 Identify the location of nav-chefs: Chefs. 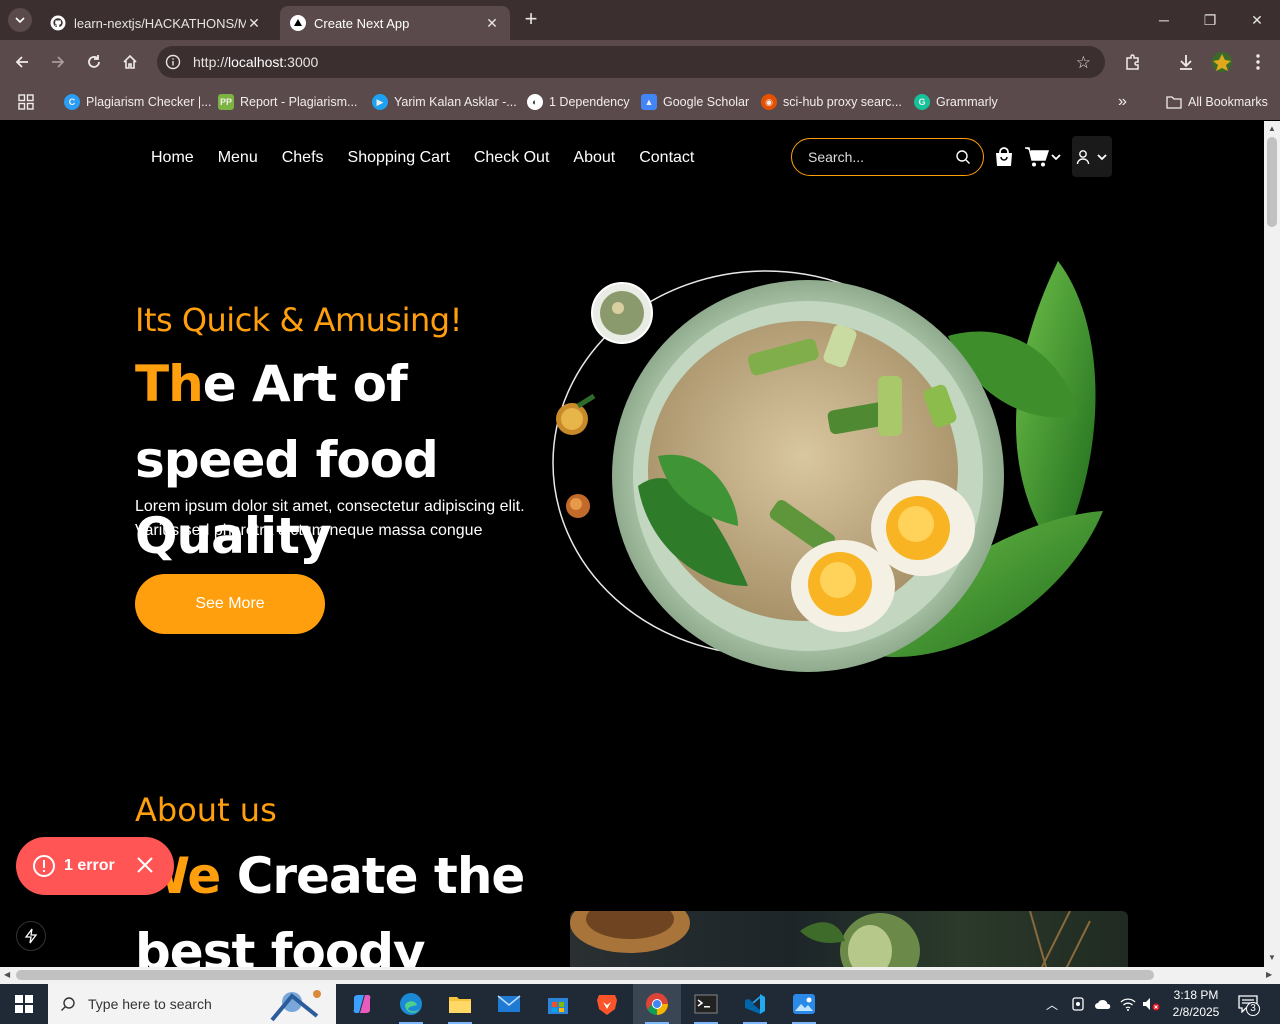
(303, 158).